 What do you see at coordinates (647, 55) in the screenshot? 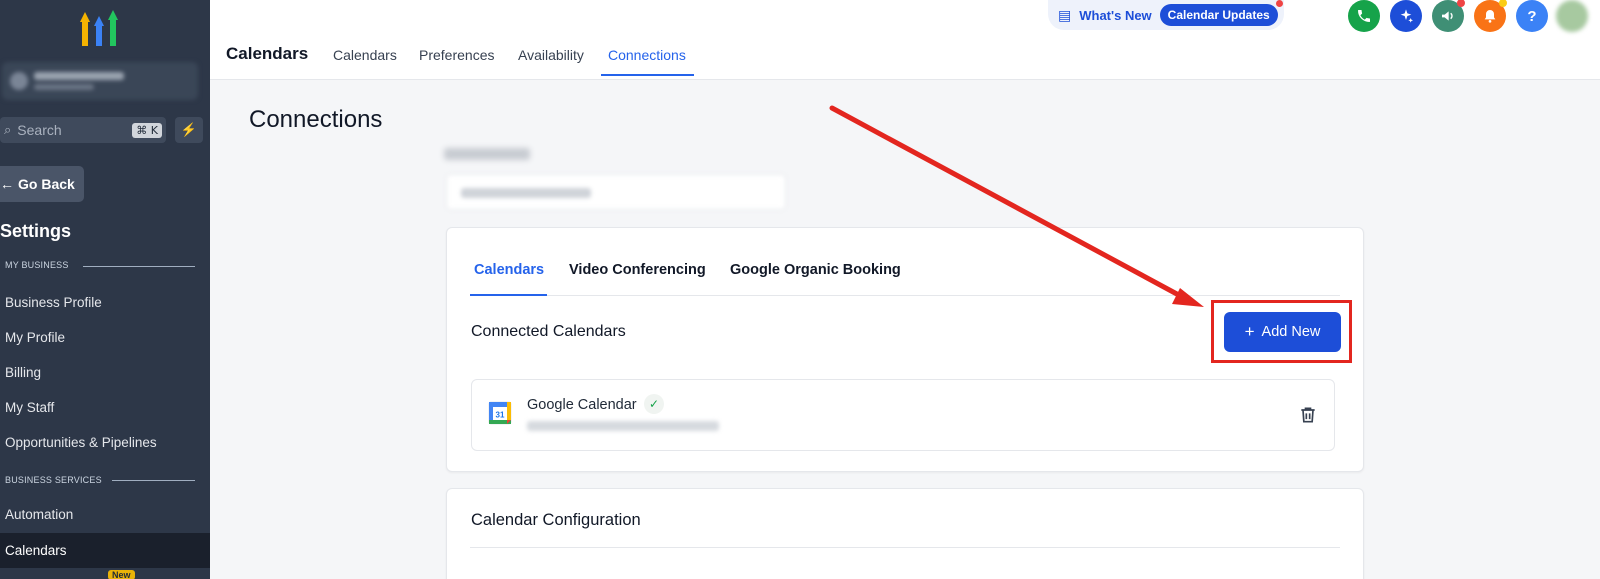
I see `tab-connections: Connections` at bounding box center [647, 55].